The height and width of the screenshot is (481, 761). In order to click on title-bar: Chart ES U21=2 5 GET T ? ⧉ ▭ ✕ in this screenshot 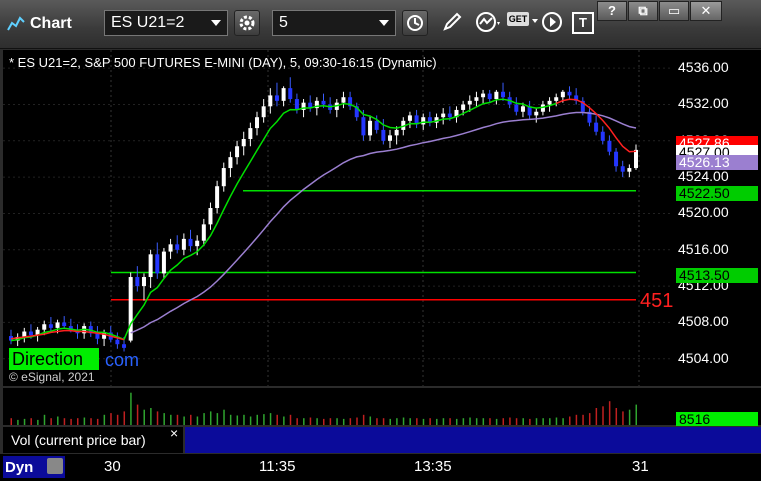, I will do `click(380, 24)`.